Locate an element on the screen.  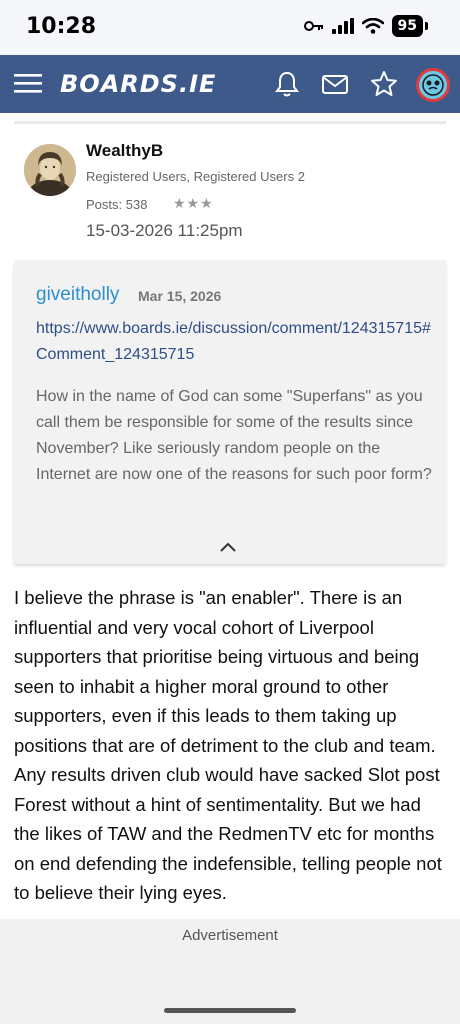
ad-area: Advertisement is located at coordinates (230, 971).